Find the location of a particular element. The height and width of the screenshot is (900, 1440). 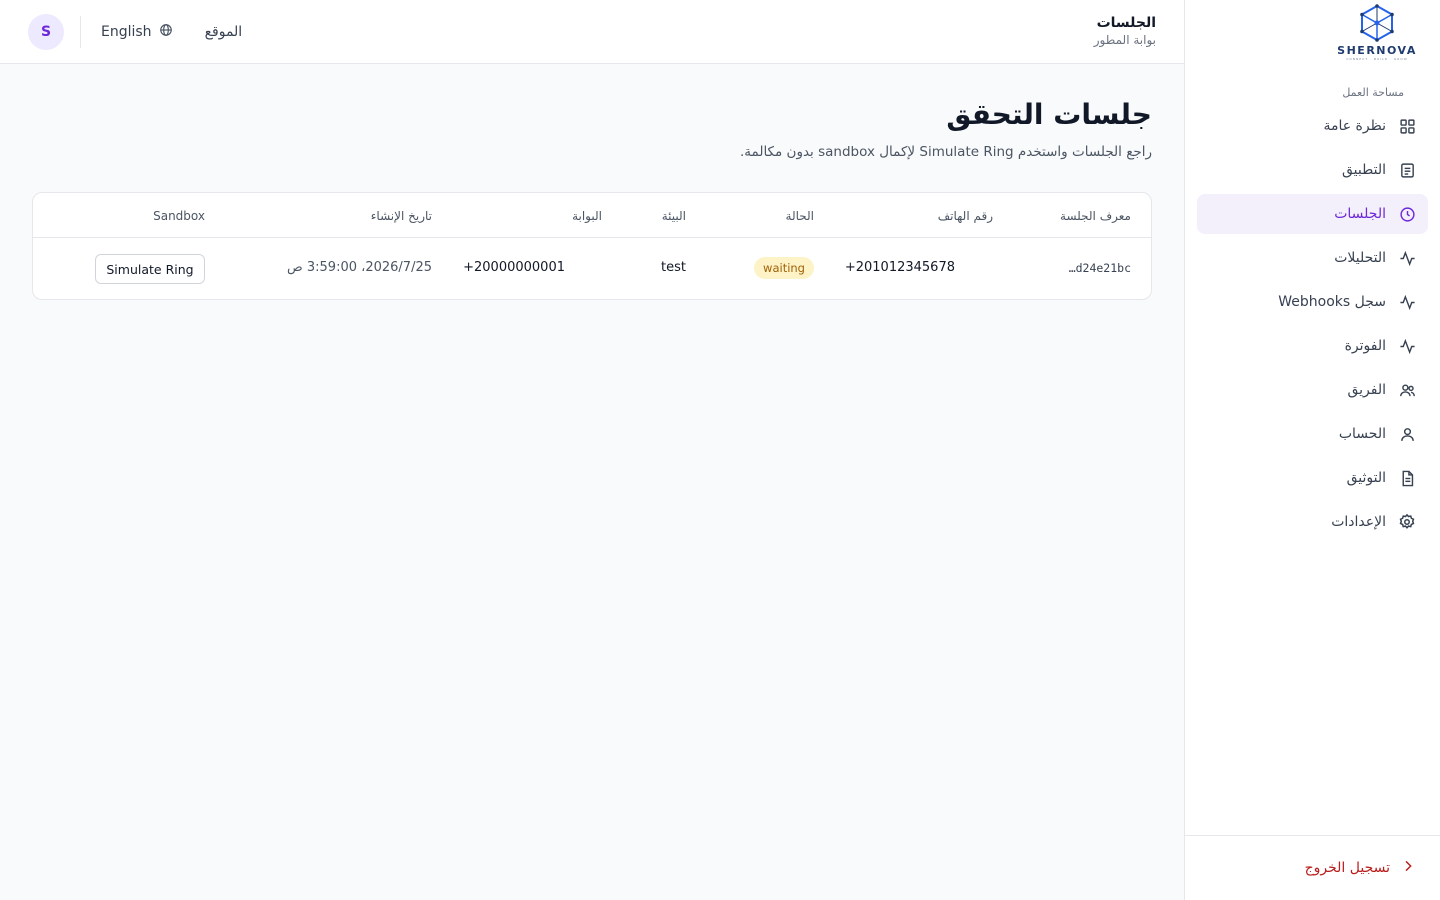

page-title: جلسات التحقق is located at coordinates (1049, 114).